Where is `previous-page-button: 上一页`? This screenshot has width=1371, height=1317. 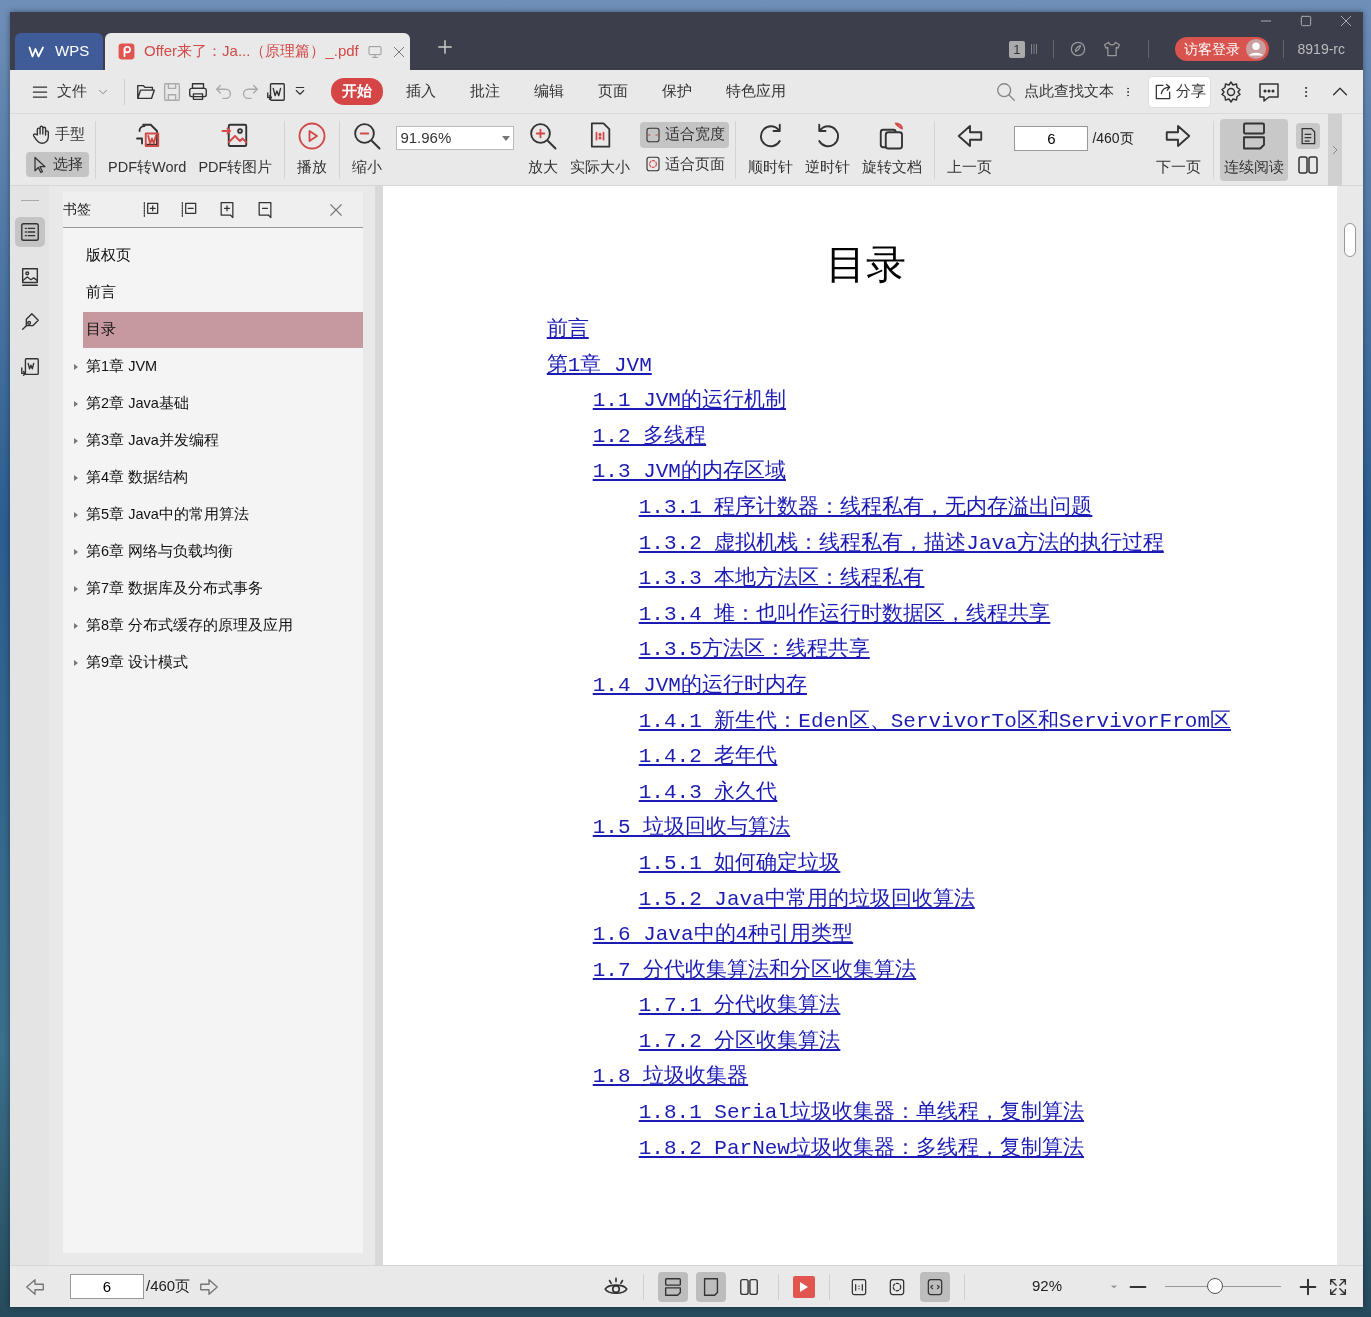 previous-page-button: 上一页 is located at coordinates (970, 149).